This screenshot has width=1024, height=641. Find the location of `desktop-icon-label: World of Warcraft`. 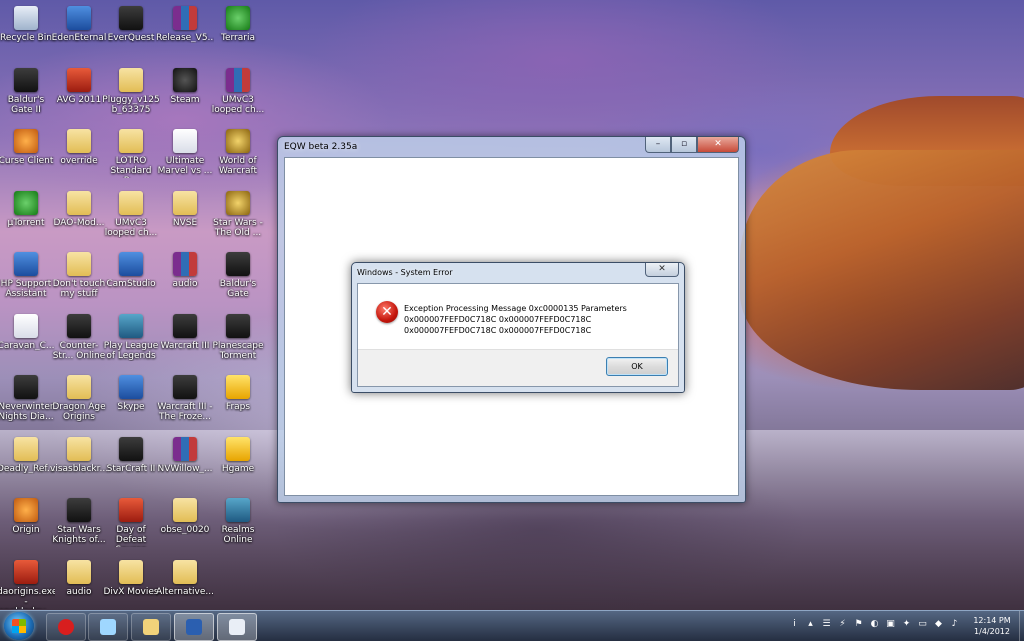

desktop-icon-label: World of Warcraft is located at coordinates (238, 166).